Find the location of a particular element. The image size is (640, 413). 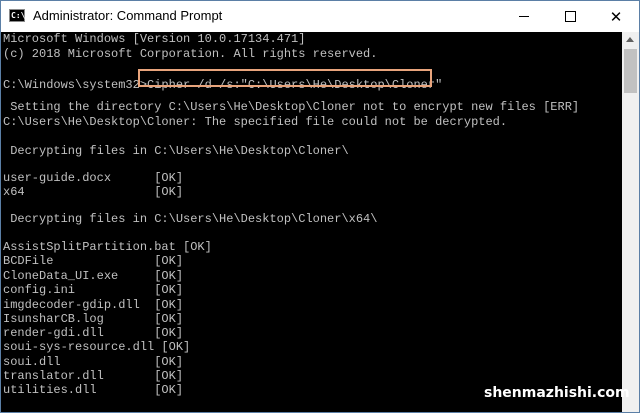

console-line: utilities.dll [OK] is located at coordinates (93, 390).